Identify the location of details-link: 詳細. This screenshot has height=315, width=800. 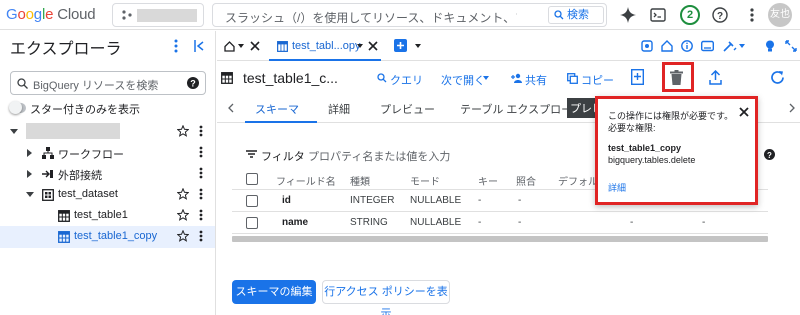
(617, 187).